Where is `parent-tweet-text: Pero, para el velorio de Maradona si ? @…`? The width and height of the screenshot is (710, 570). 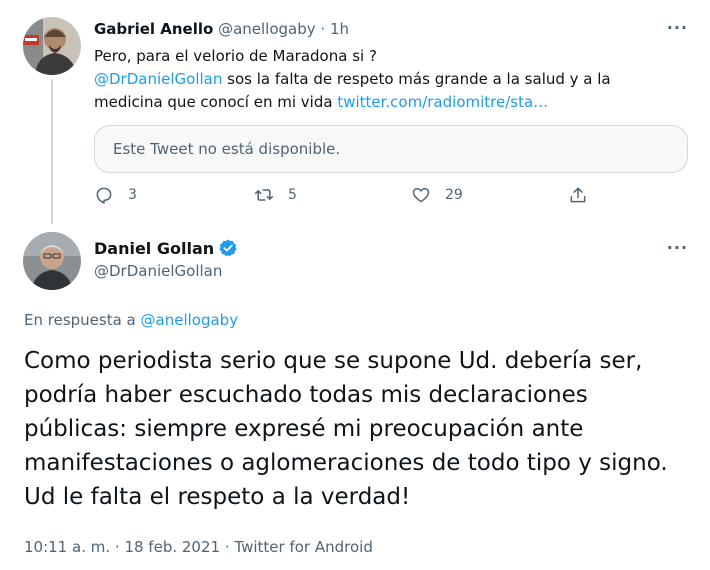 parent-tweet-text: Pero, para el velorio de Maradona si ? @… is located at coordinates (394, 79).